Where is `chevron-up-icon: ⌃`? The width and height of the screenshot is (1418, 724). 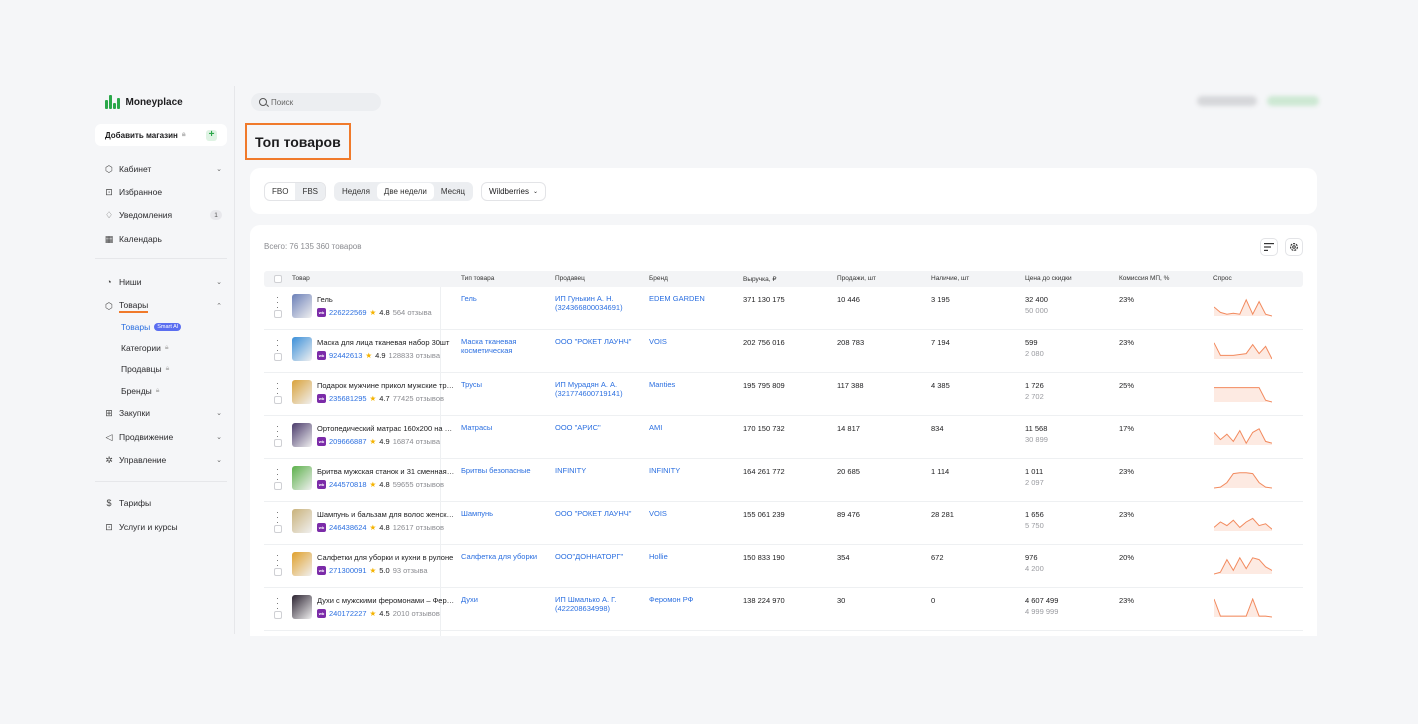
chevron-up-icon: ⌃ is located at coordinates (219, 306).